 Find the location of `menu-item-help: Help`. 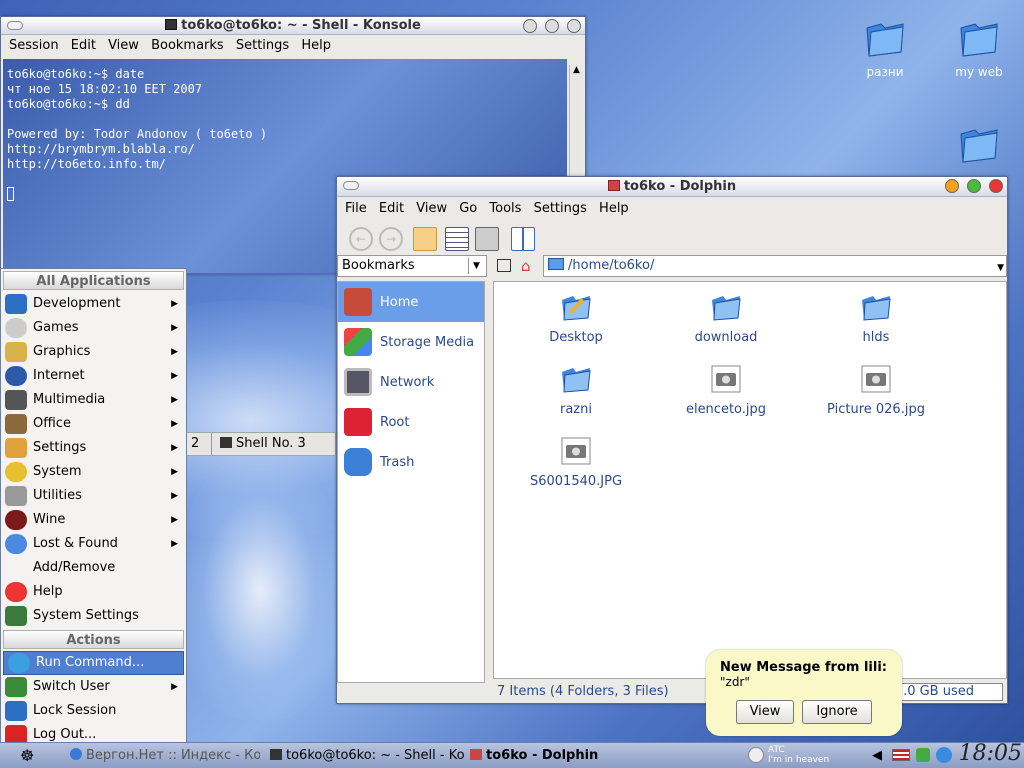

menu-item-help: Help is located at coordinates (93, 592).